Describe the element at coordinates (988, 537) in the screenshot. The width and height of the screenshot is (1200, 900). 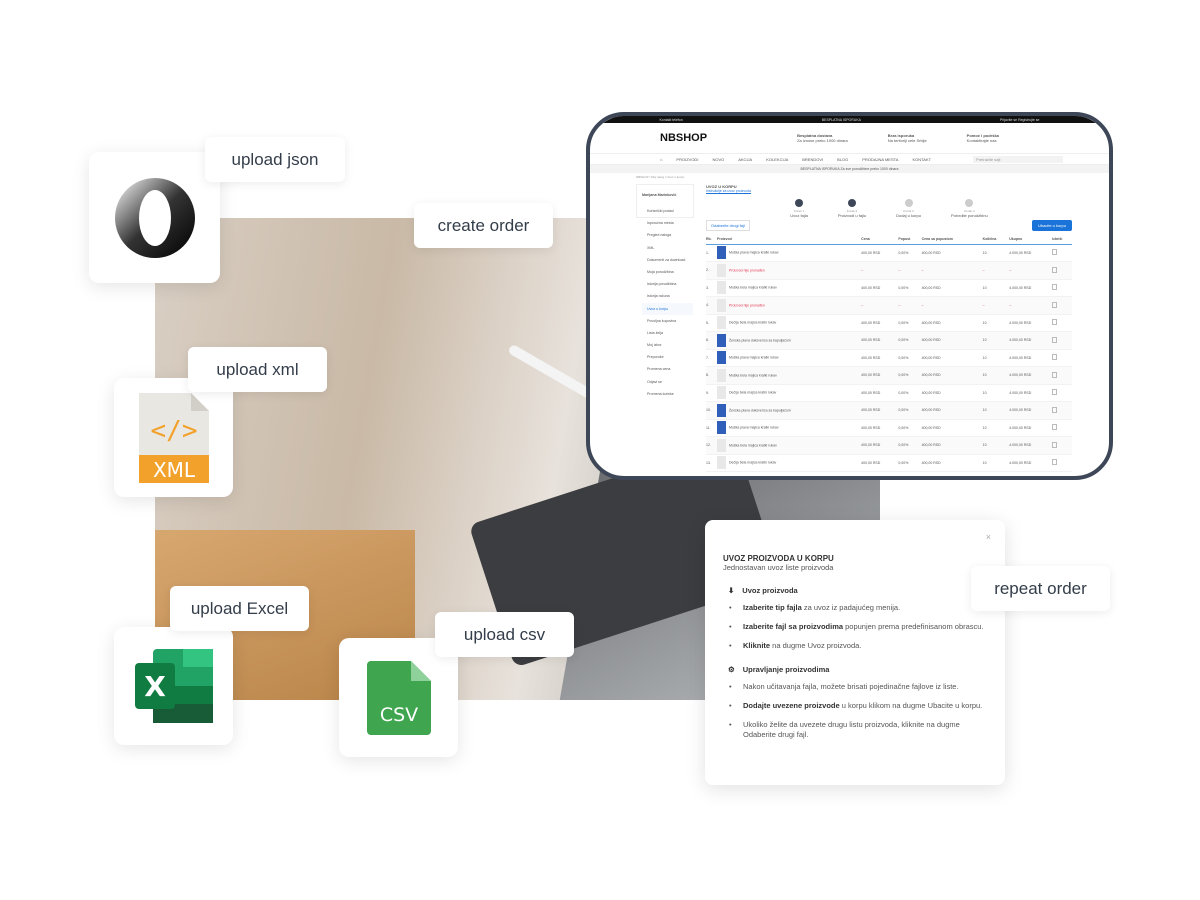
I see `close-icon: ×` at that location.